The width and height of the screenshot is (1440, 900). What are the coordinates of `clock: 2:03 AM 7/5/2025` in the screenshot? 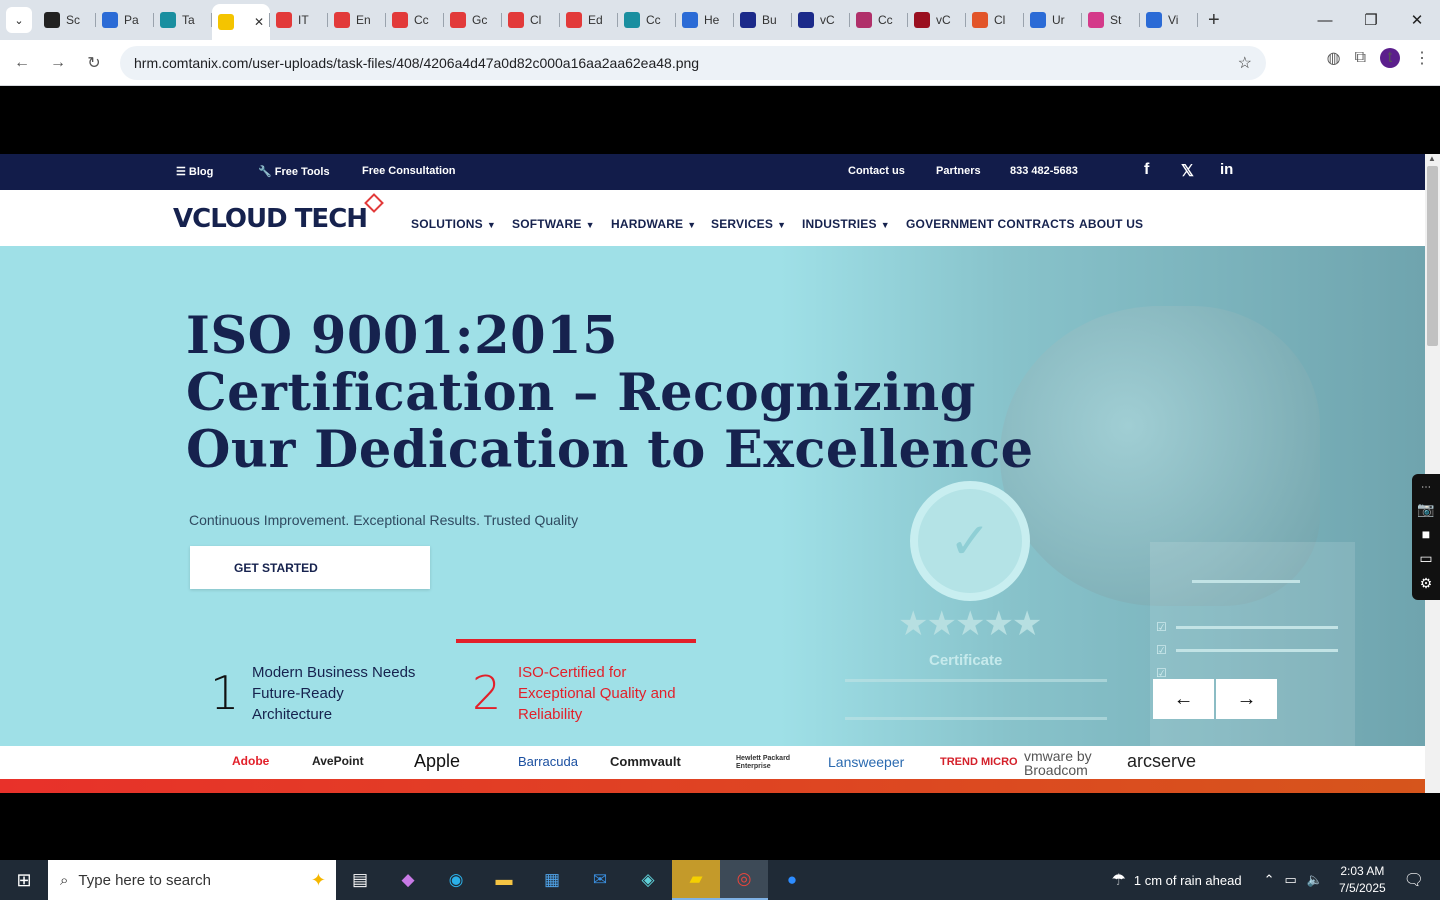 It's located at (1362, 880).